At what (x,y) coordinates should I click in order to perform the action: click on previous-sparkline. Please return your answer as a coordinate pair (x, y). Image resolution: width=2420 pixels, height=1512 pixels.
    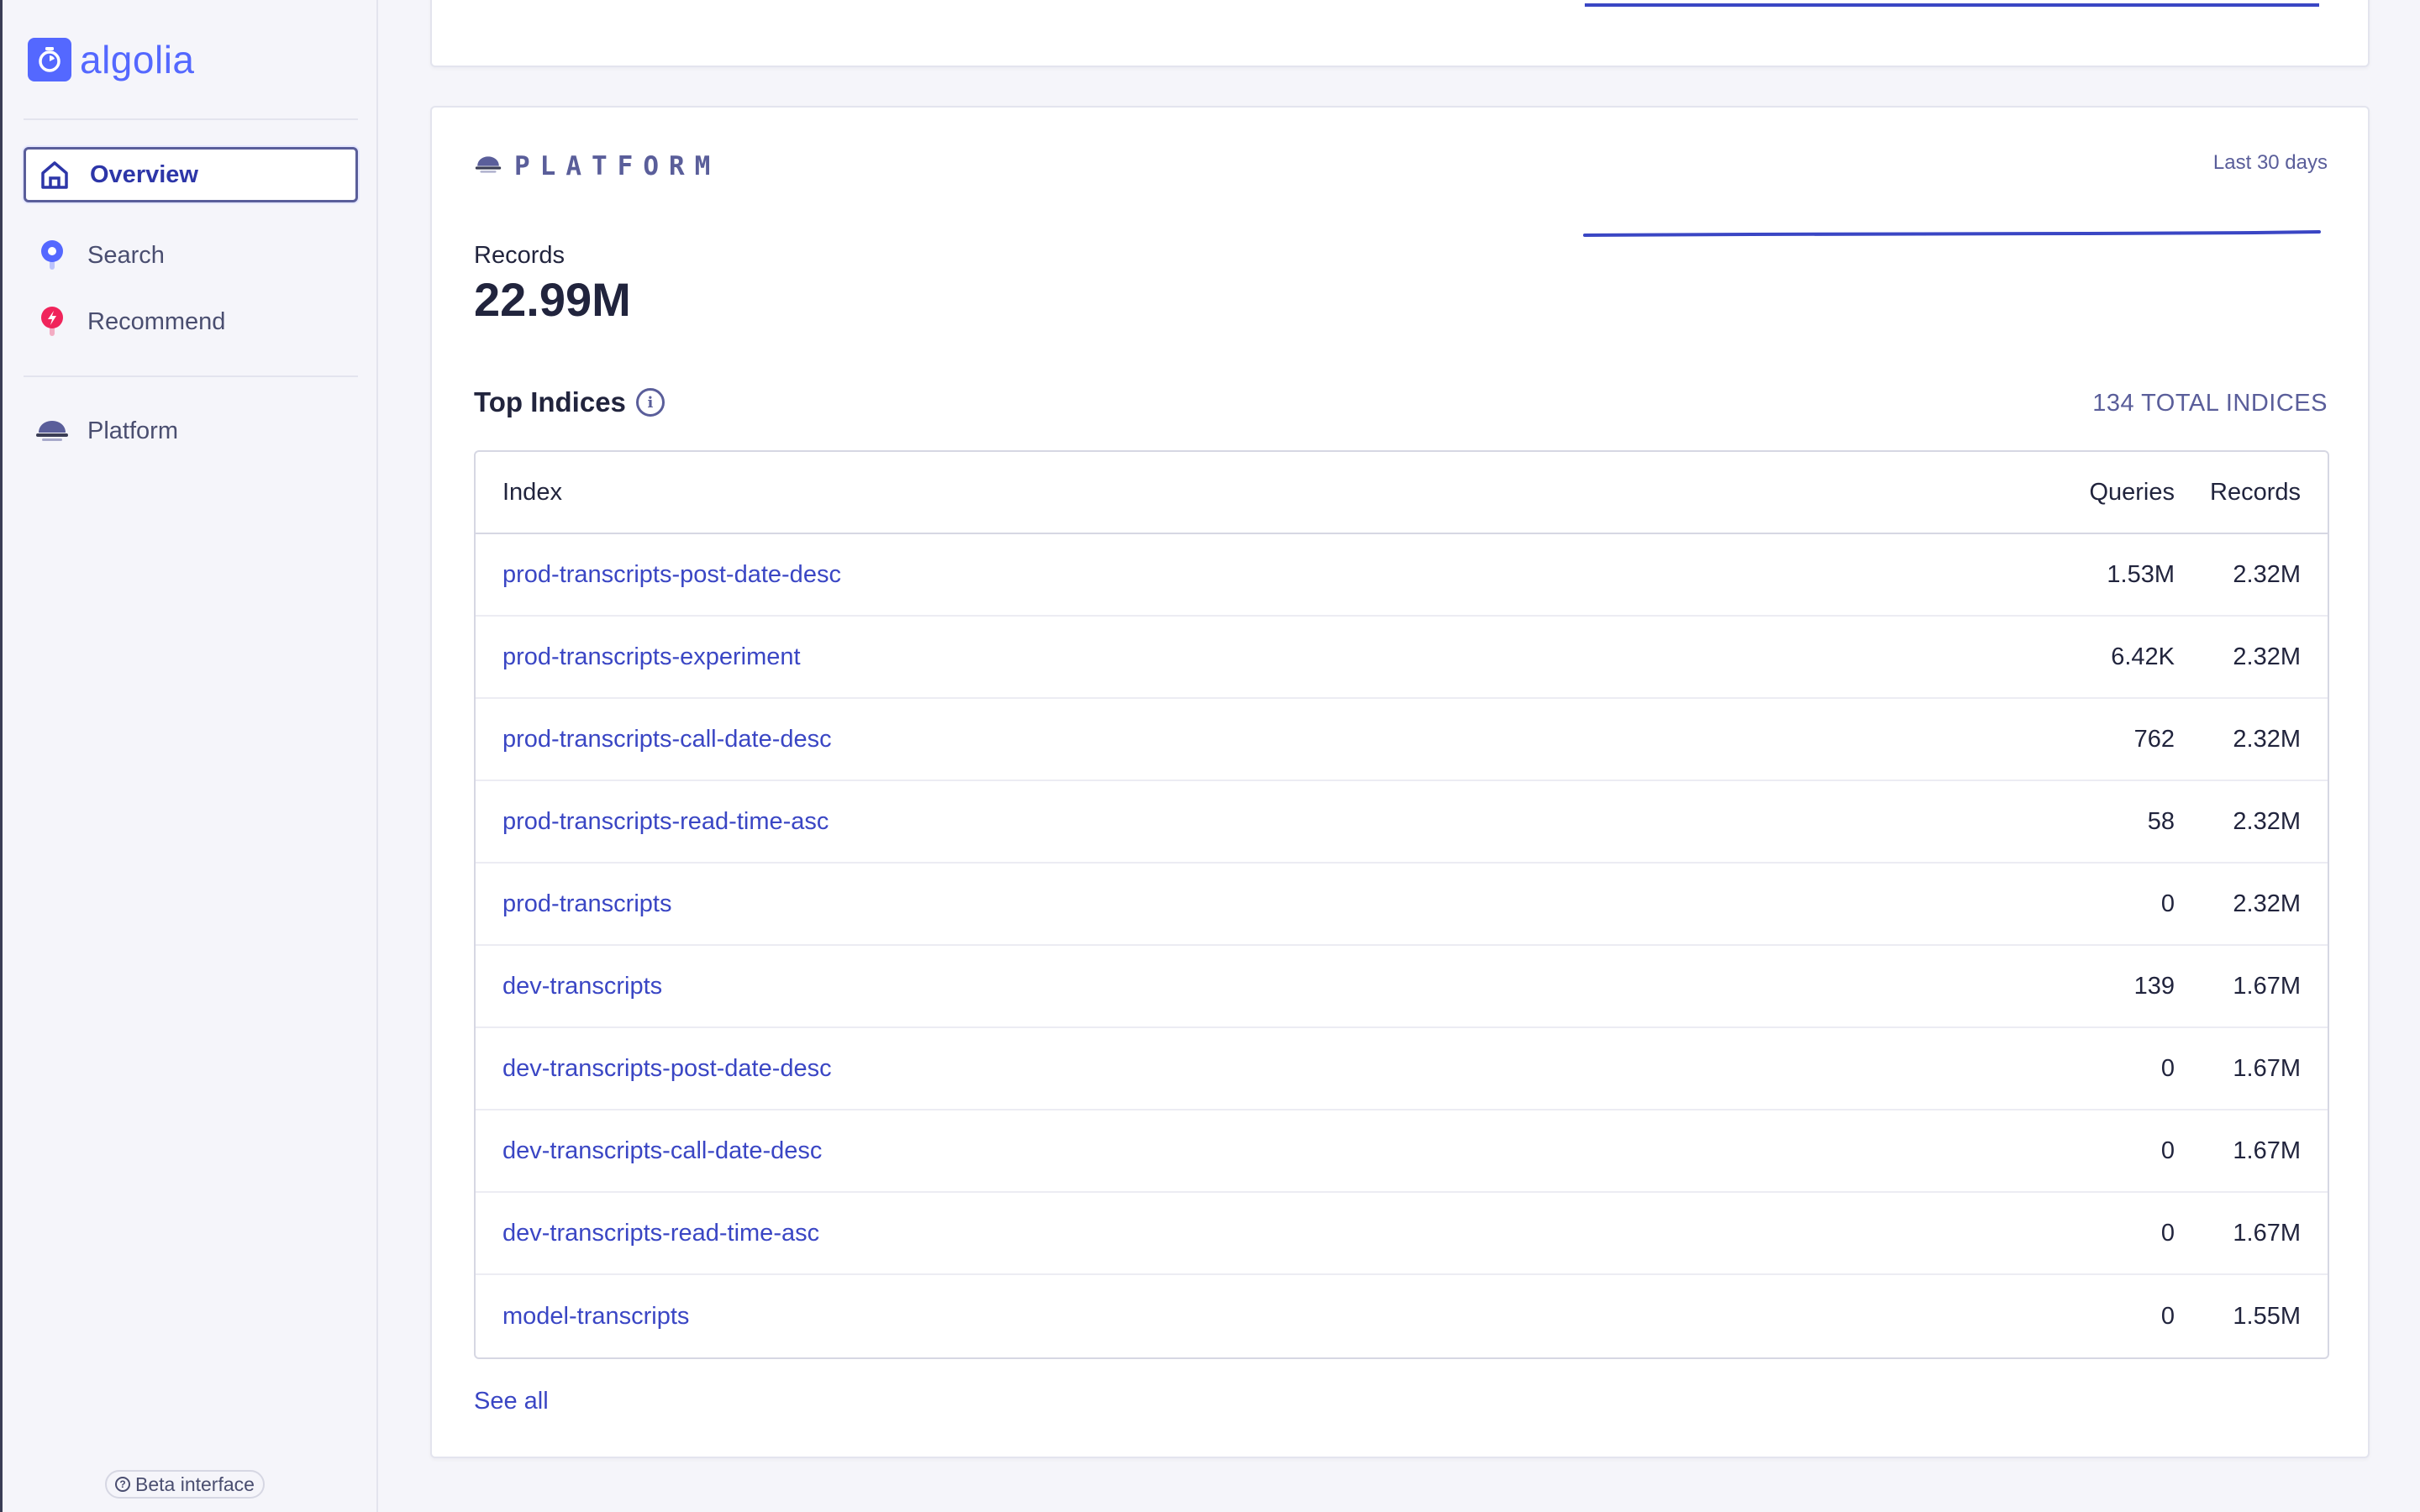
    Looking at the image, I should click on (1952, 5).